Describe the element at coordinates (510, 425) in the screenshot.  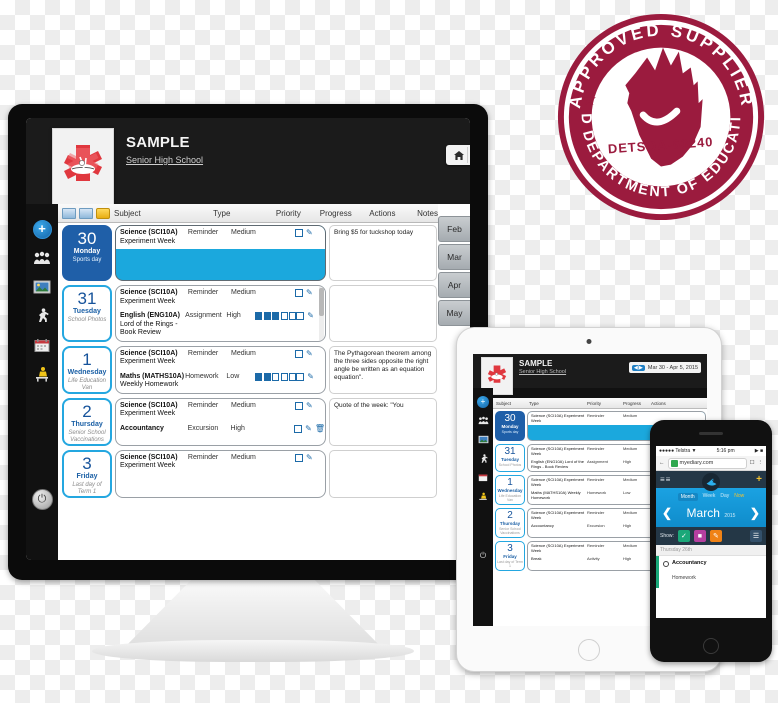
I see `day-cell: 30 Monday Sports day` at that location.